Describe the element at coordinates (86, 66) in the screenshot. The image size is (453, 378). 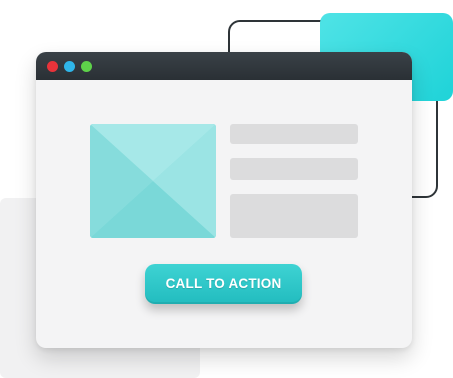
I see `maximize-dot-icon` at that location.